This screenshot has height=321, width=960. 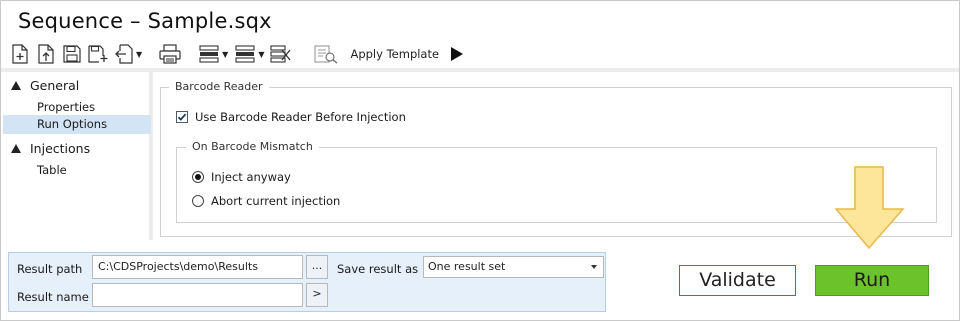 What do you see at coordinates (252, 146) in the screenshot?
I see `mismatch-group-title: On Barcode Mismatch` at bounding box center [252, 146].